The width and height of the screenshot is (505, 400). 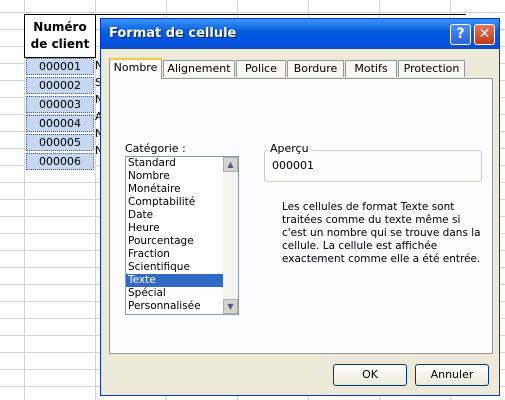 What do you see at coordinates (60, 161) in the screenshot?
I see `id-cell: 000006` at bounding box center [60, 161].